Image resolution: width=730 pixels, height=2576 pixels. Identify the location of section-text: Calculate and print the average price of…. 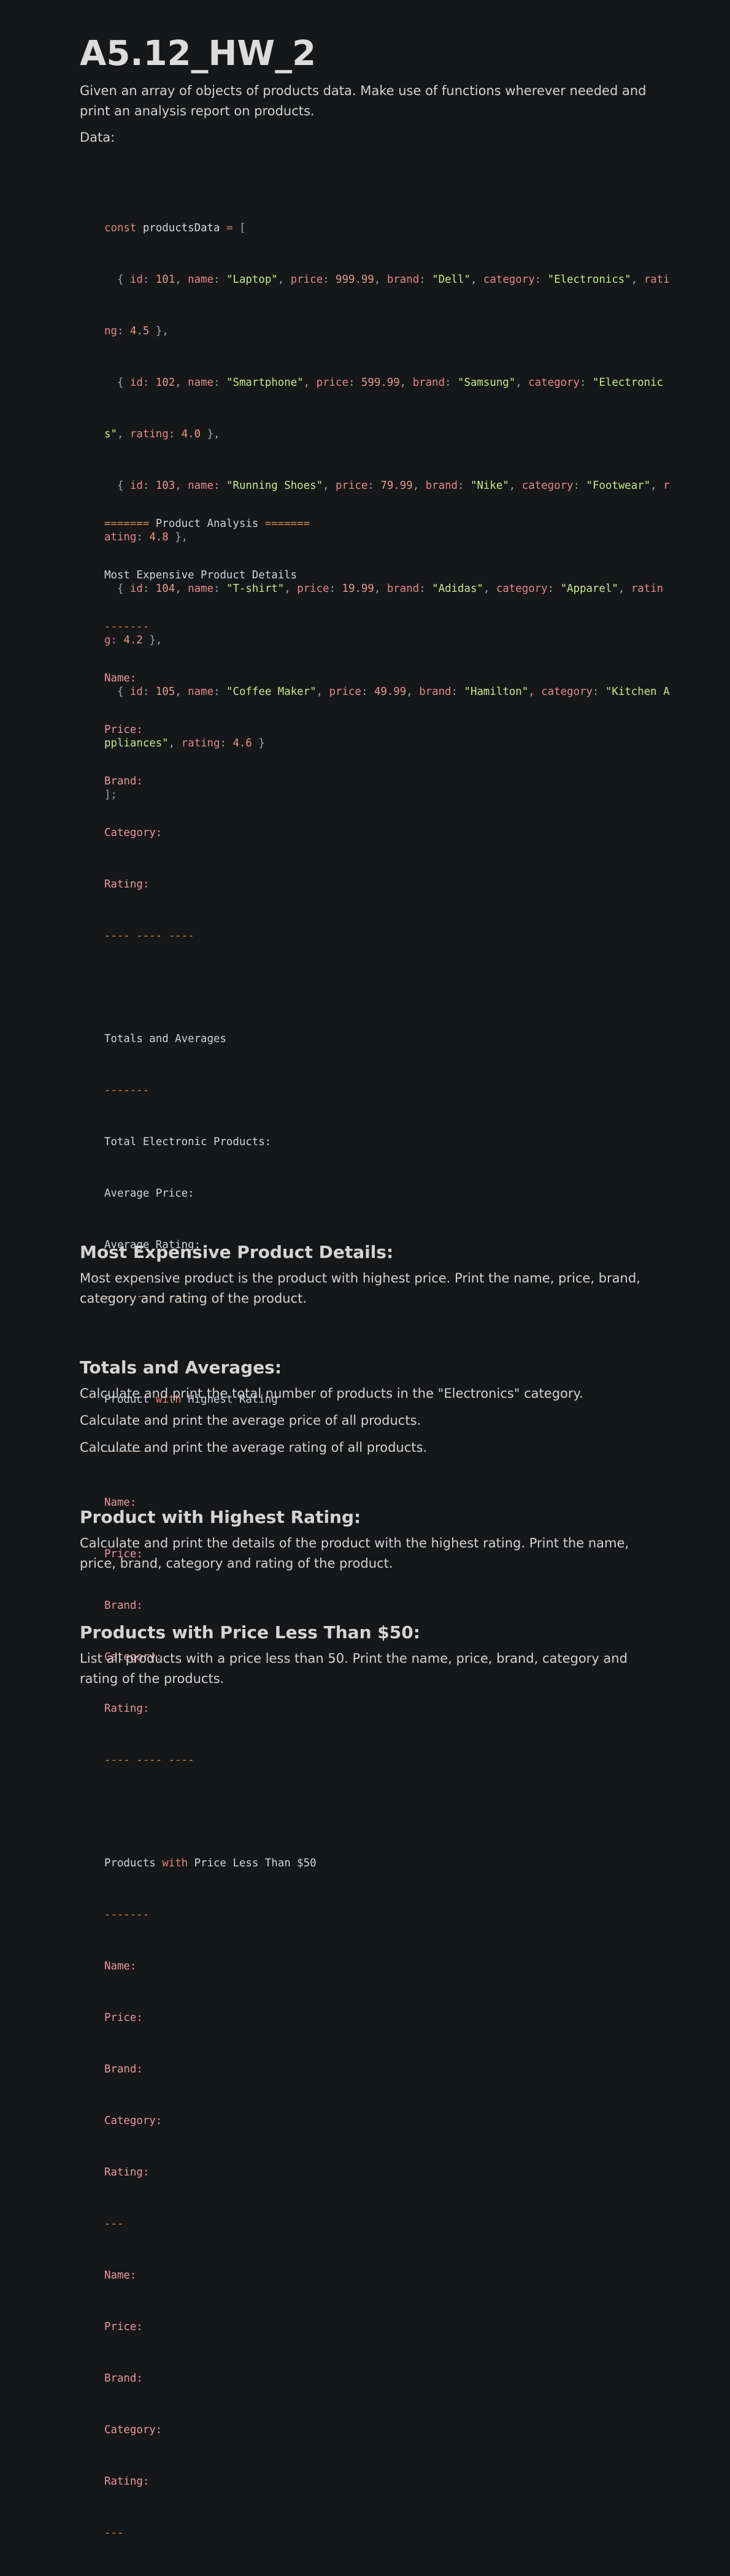
(251, 1420).